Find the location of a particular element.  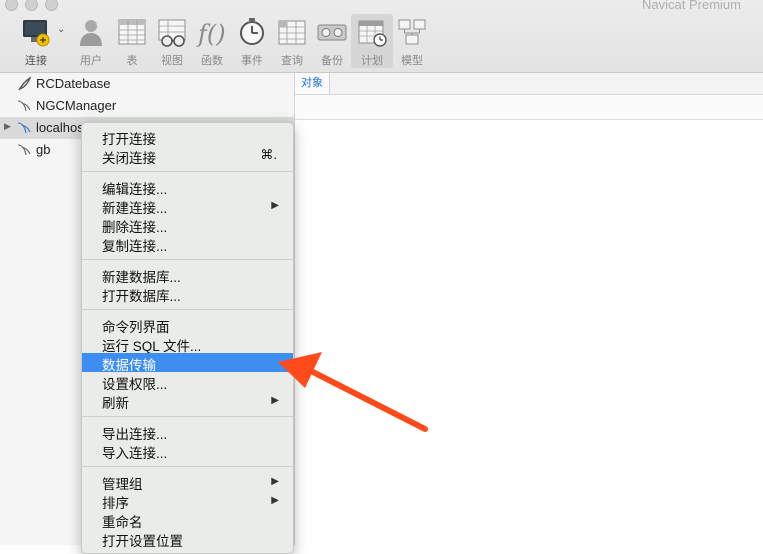

chevron-down-icon: ⌄ is located at coordinates (61, 29).